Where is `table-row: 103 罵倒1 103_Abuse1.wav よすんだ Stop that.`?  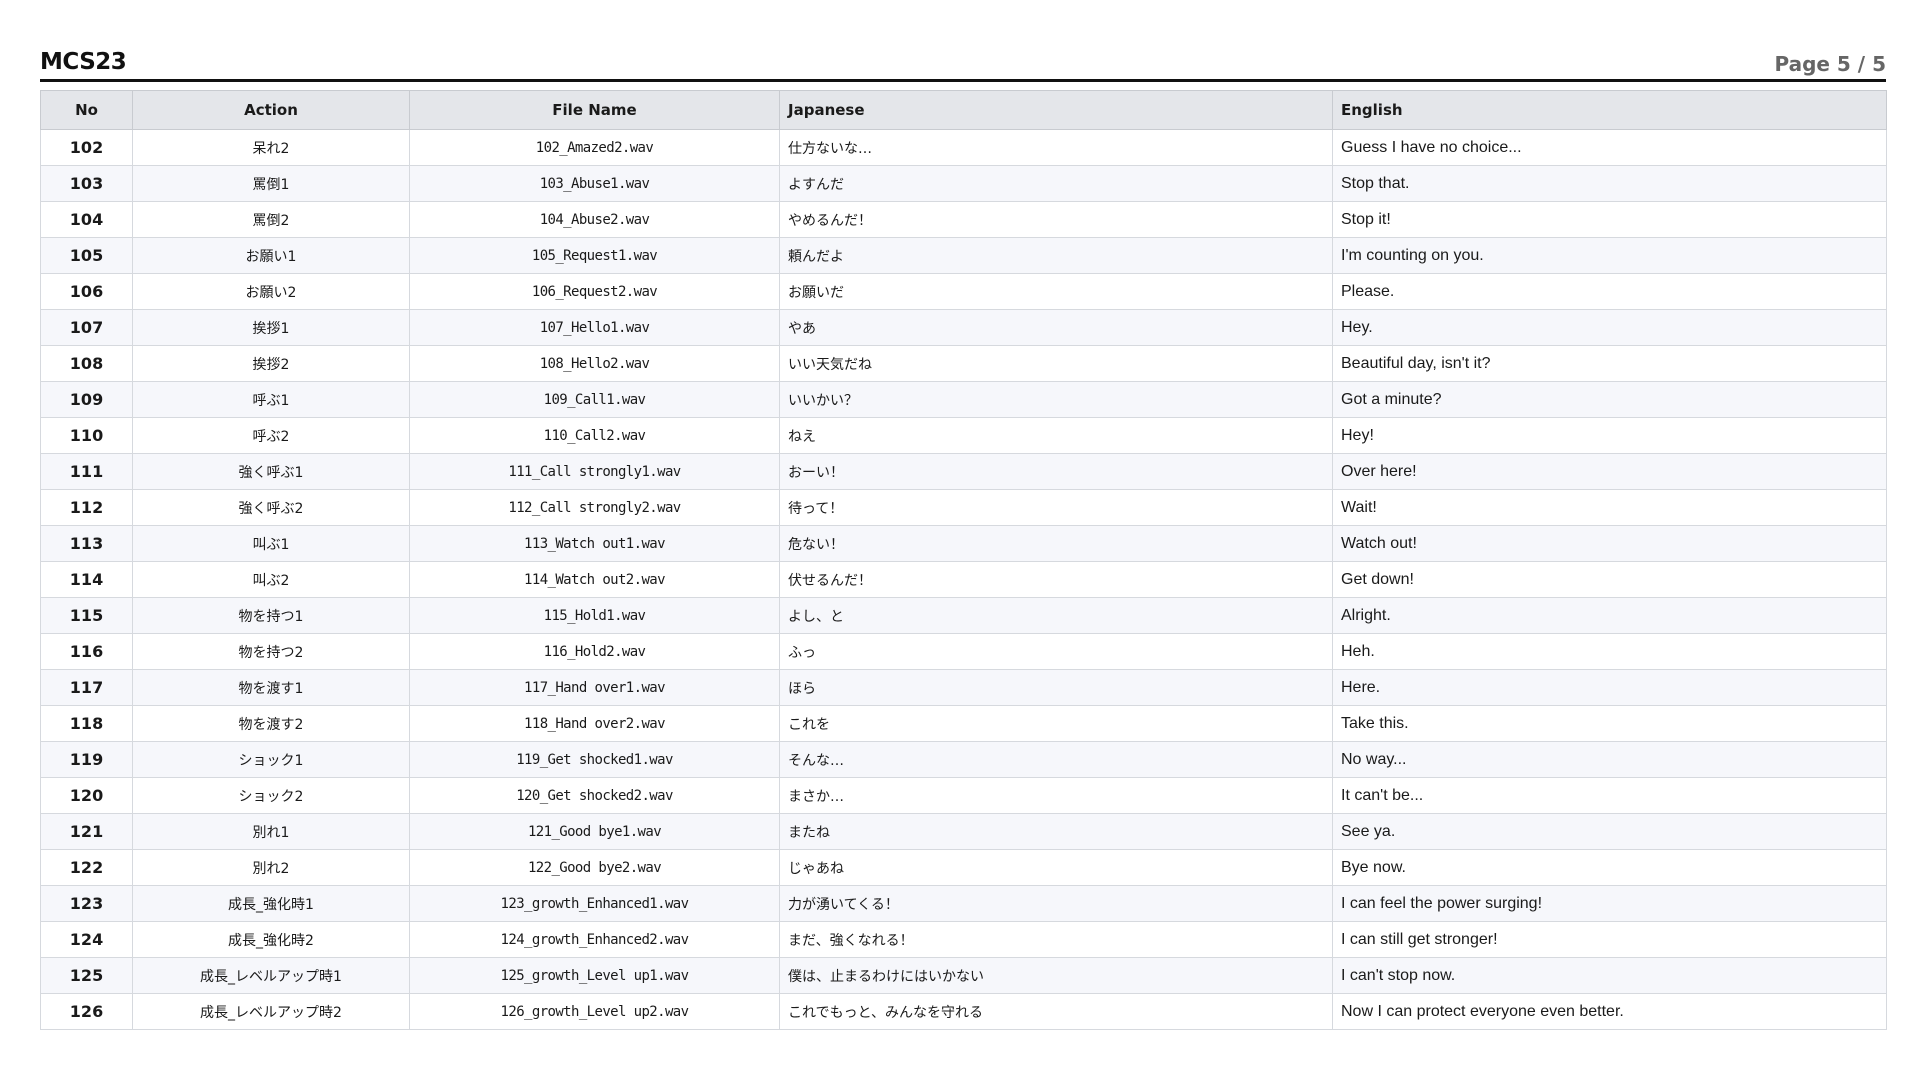
table-row: 103 罵倒1 103_Abuse1.wav よすんだ Stop that. is located at coordinates (963, 183).